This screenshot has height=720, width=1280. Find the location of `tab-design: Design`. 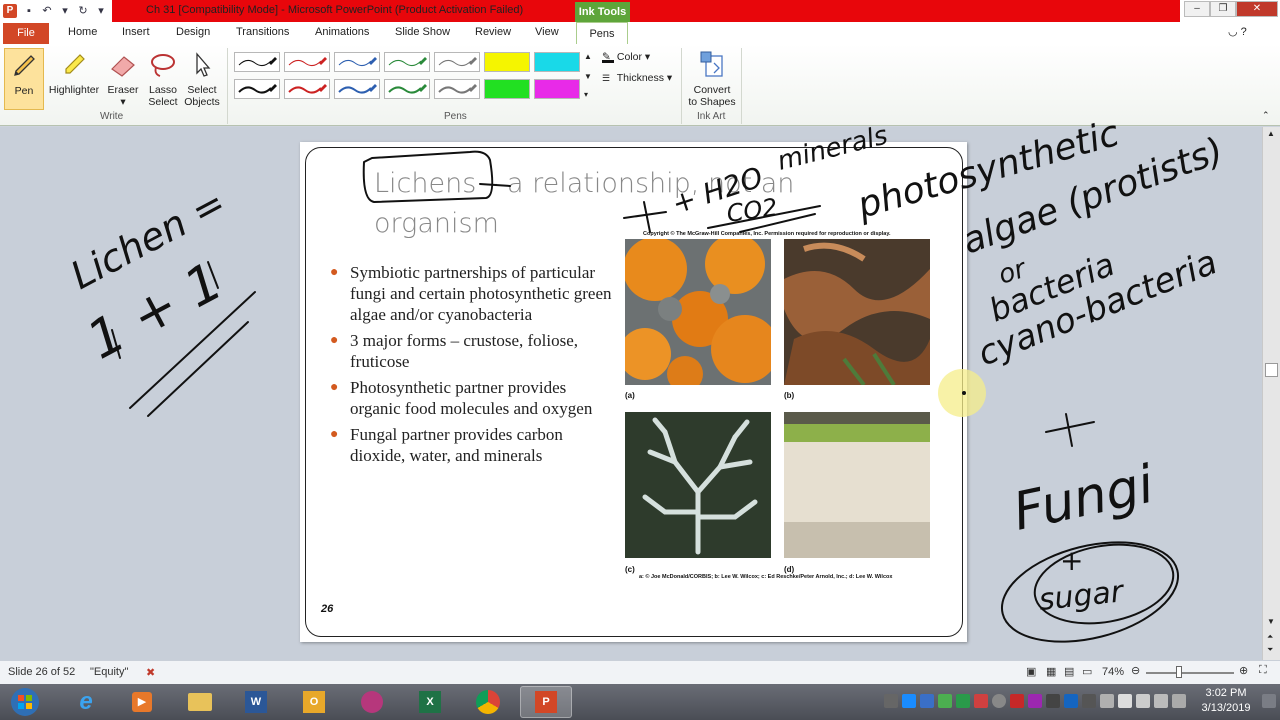

tab-design: Design is located at coordinates (193, 32).